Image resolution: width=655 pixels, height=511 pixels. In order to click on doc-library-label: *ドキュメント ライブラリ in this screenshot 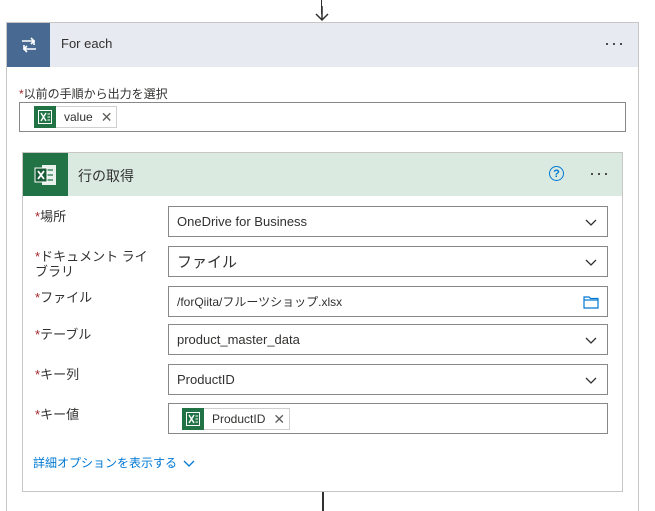, I will do `click(91, 264)`.